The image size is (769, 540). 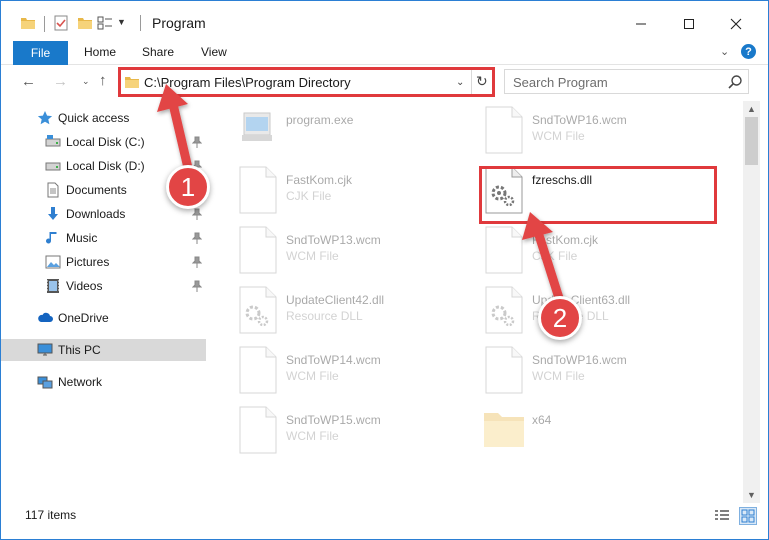 I want to click on tab-file: File, so click(x=40, y=53).